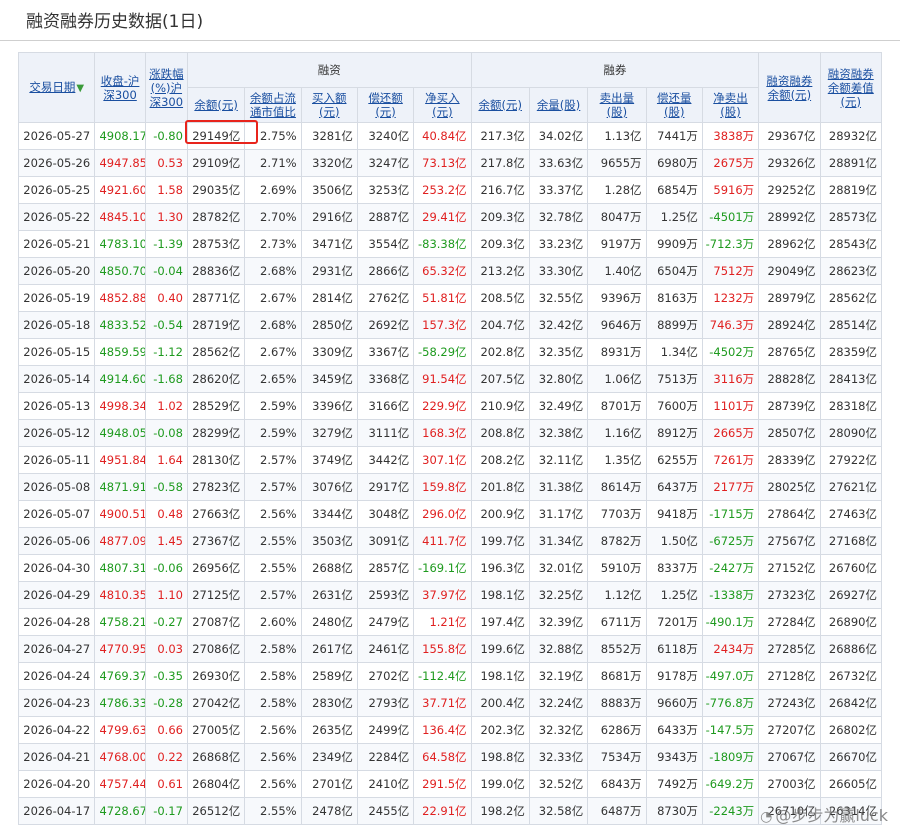 The image size is (900, 834). I want to click on margin-balance-cell: 29035亿, so click(216, 190).